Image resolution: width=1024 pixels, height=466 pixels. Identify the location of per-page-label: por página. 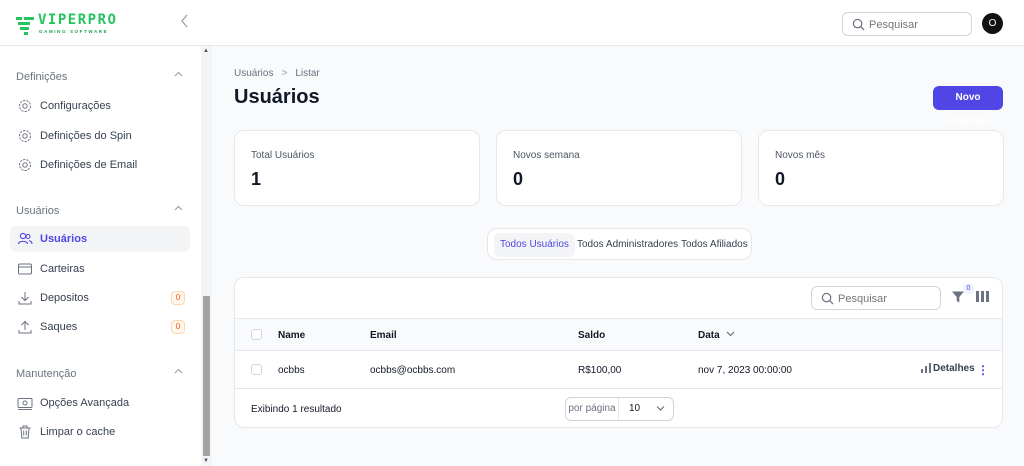
(592, 409).